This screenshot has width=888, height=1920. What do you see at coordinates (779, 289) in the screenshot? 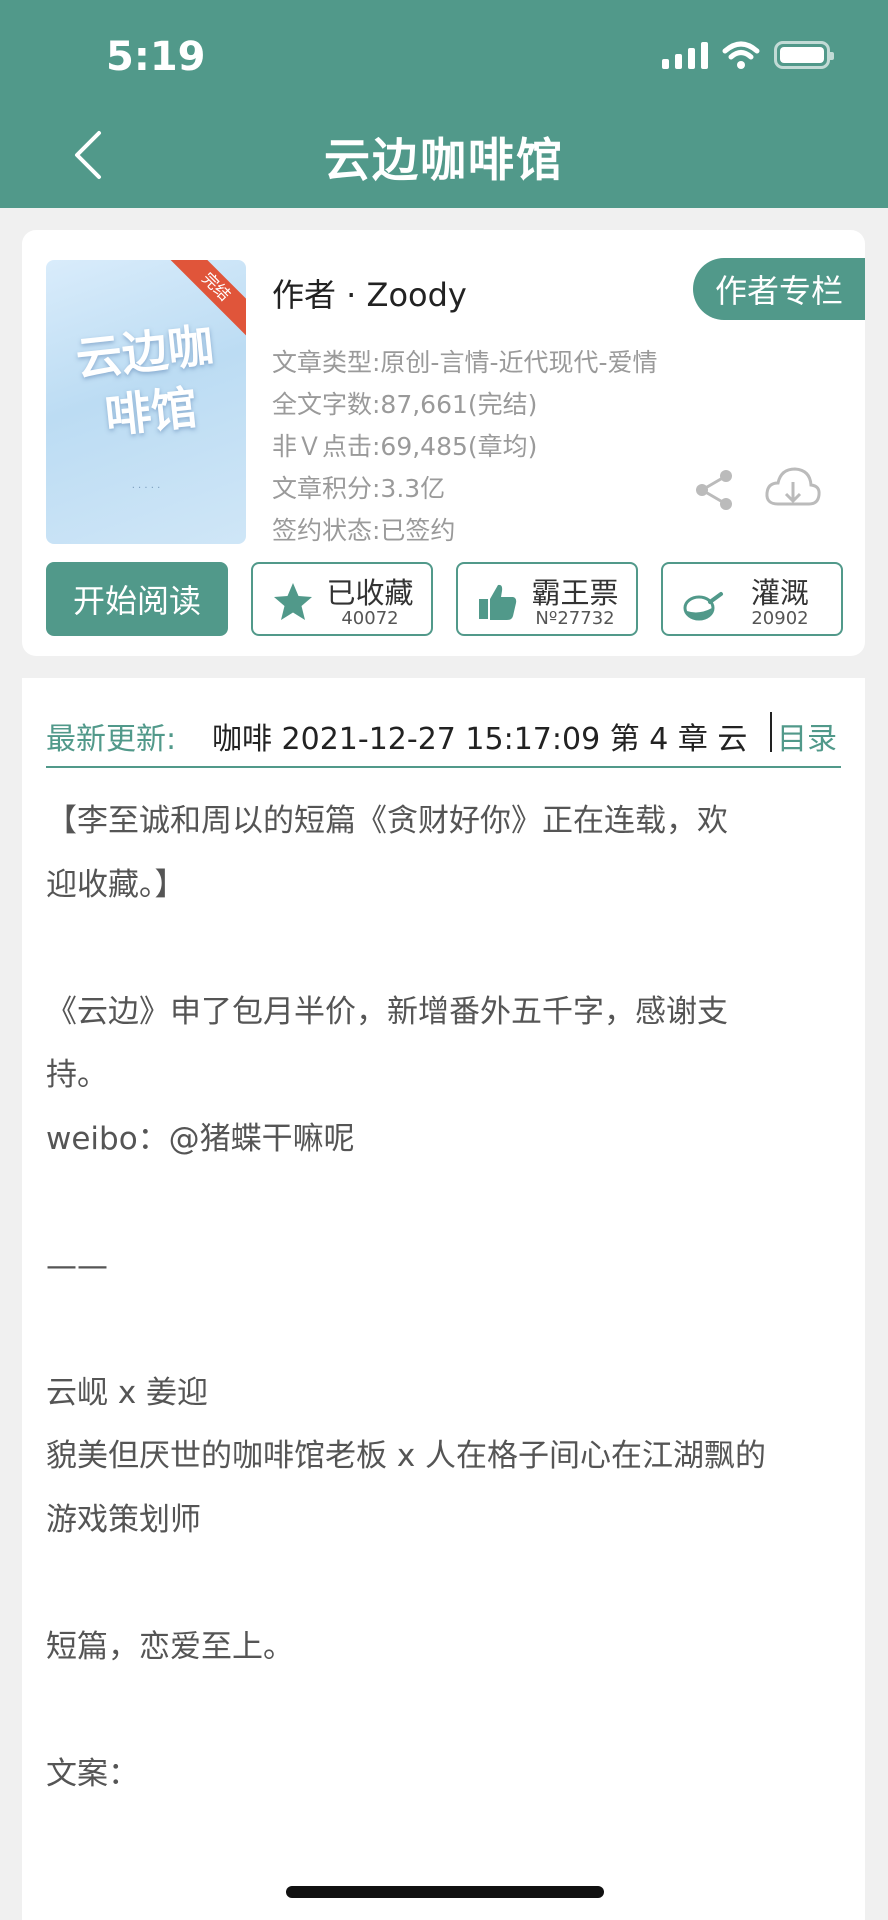
I see `author-column-button: 作者专栏` at bounding box center [779, 289].